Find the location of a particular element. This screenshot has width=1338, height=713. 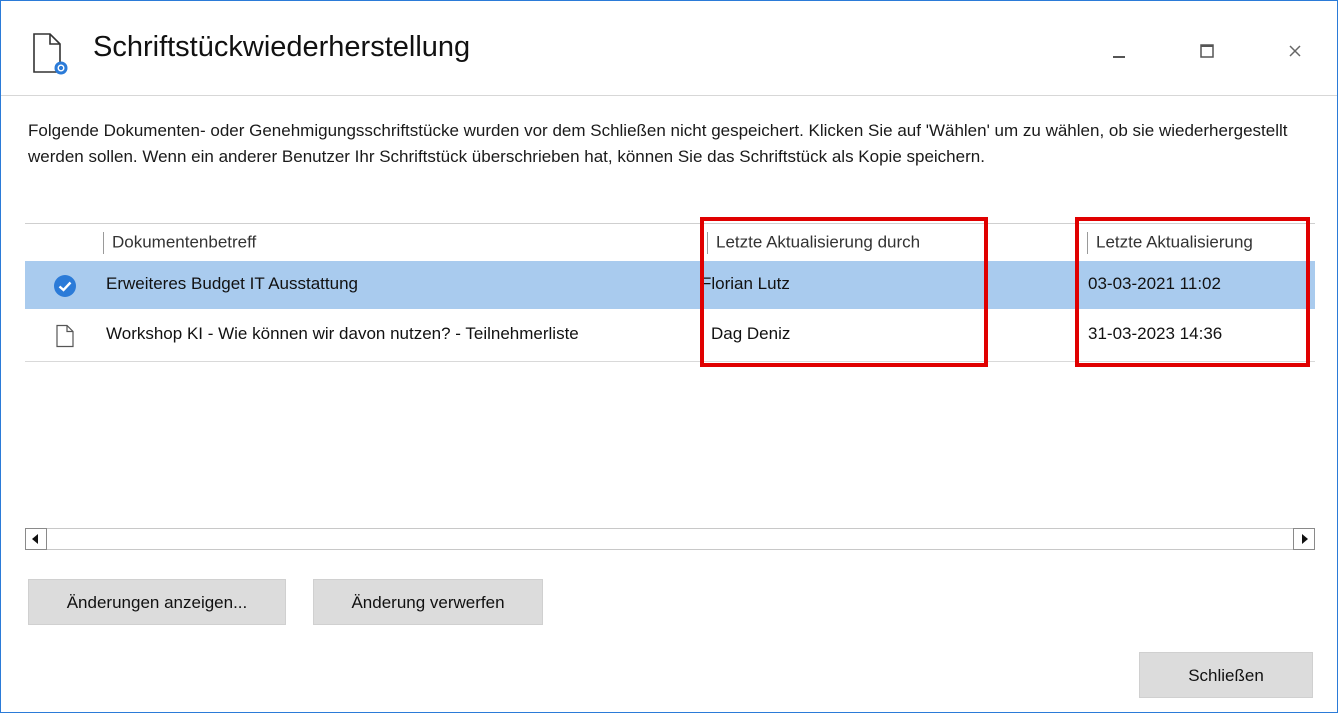

window-title: Schriftstückwiederherstellung is located at coordinates (282, 47).